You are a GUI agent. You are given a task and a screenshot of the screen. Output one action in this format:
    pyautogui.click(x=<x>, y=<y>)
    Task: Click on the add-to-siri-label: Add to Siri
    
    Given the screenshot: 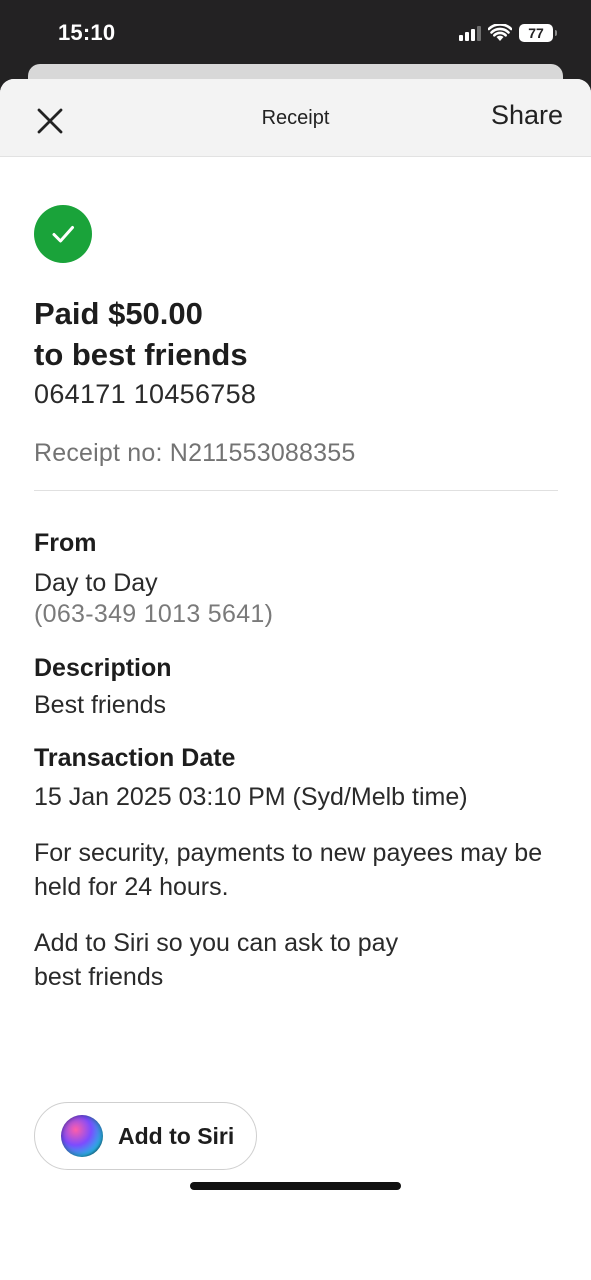 What is the action you would take?
    pyautogui.click(x=176, y=1135)
    